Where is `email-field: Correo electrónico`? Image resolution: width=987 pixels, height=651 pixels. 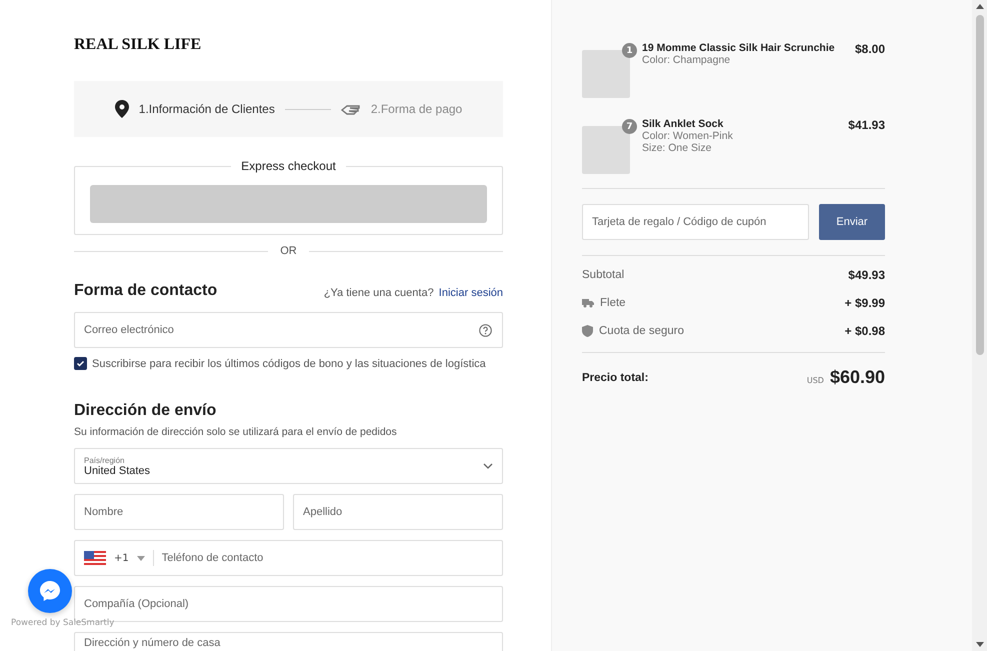 email-field: Correo electrónico is located at coordinates (288, 330).